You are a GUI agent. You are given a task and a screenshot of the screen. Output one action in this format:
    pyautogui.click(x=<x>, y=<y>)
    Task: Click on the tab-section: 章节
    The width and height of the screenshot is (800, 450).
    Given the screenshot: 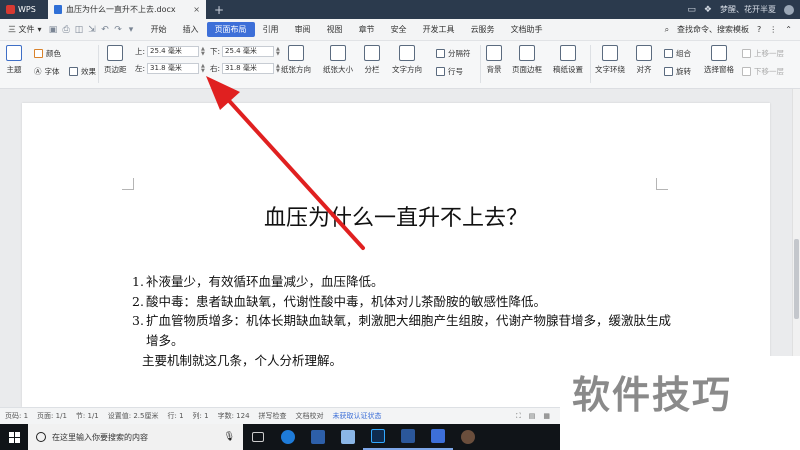 What is the action you would take?
    pyautogui.click(x=367, y=29)
    